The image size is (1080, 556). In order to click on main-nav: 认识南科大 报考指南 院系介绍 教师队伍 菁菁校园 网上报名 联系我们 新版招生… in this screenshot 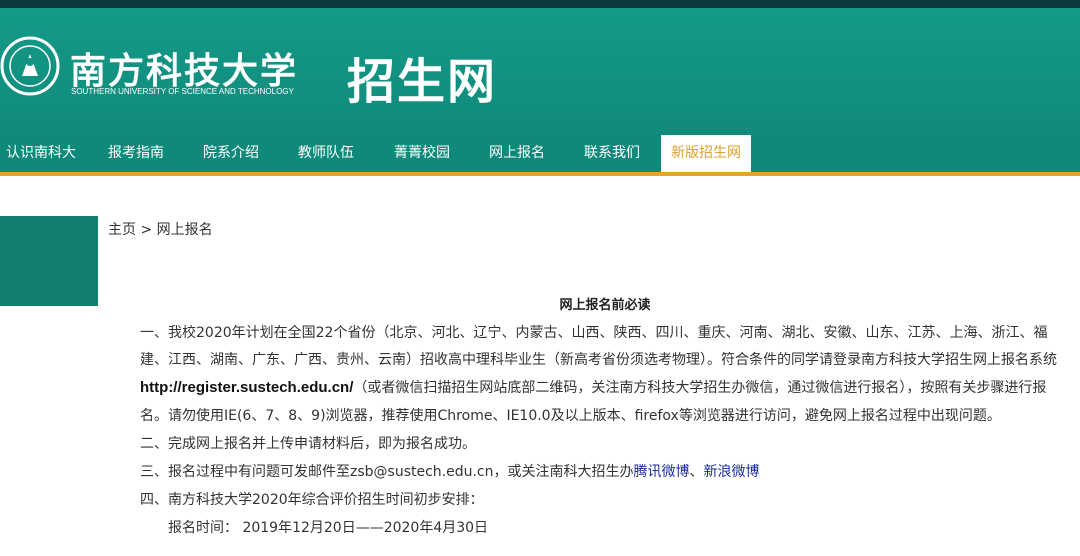, I will do `click(540, 153)`.